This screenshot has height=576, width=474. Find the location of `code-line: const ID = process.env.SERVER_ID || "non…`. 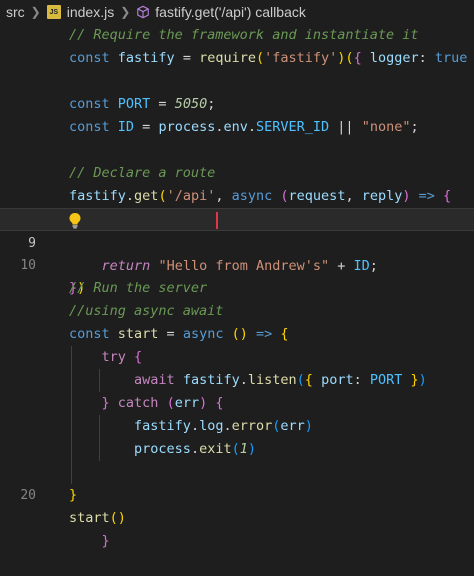

code-line: const ID = process.env.SERVER_ID || "non… is located at coordinates (237, 127).